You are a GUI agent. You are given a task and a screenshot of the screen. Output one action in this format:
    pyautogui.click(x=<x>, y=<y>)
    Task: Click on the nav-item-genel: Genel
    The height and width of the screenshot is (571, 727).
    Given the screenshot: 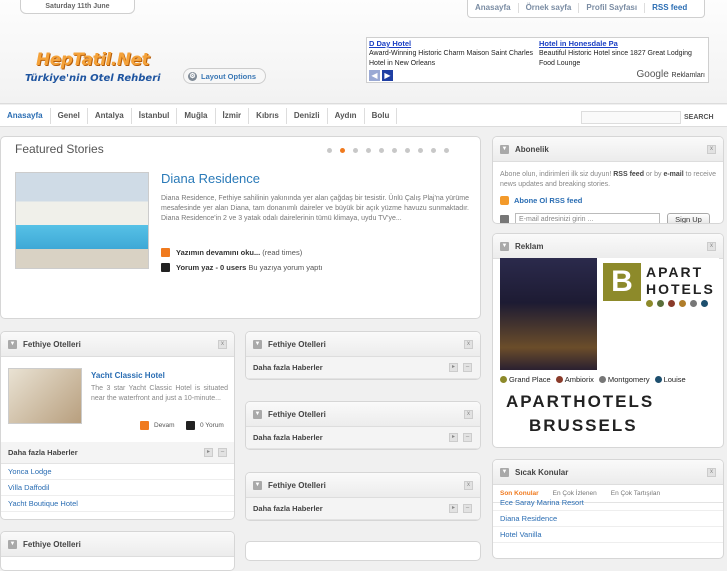 What is the action you would take?
    pyautogui.click(x=69, y=115)
    